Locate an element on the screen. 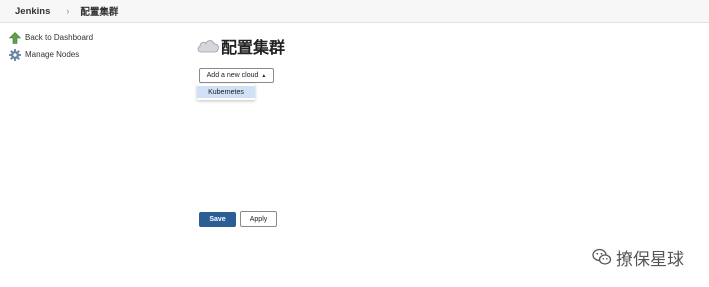 This screenshot has width=709, height=287. breadcrumb-jenkins-link: Jenkins is located at coordinates (32, 11).